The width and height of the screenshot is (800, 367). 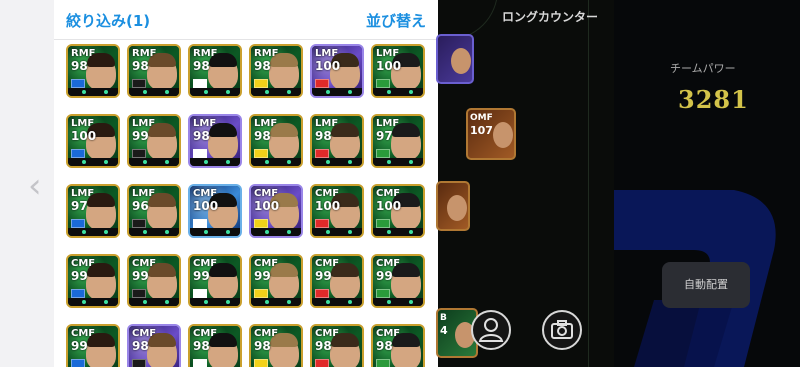 I want to click on chevron-left-icon: ‹, so click(x=37, y=186).